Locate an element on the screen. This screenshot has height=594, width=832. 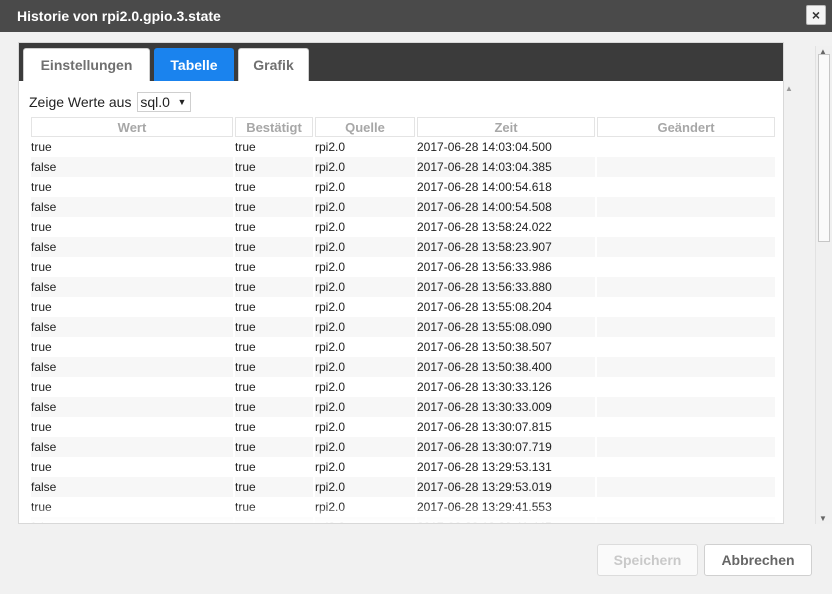
table-row: true true rpi2.0 2017-06-28 13:50:38.507 is located at coordinates (403, 347).